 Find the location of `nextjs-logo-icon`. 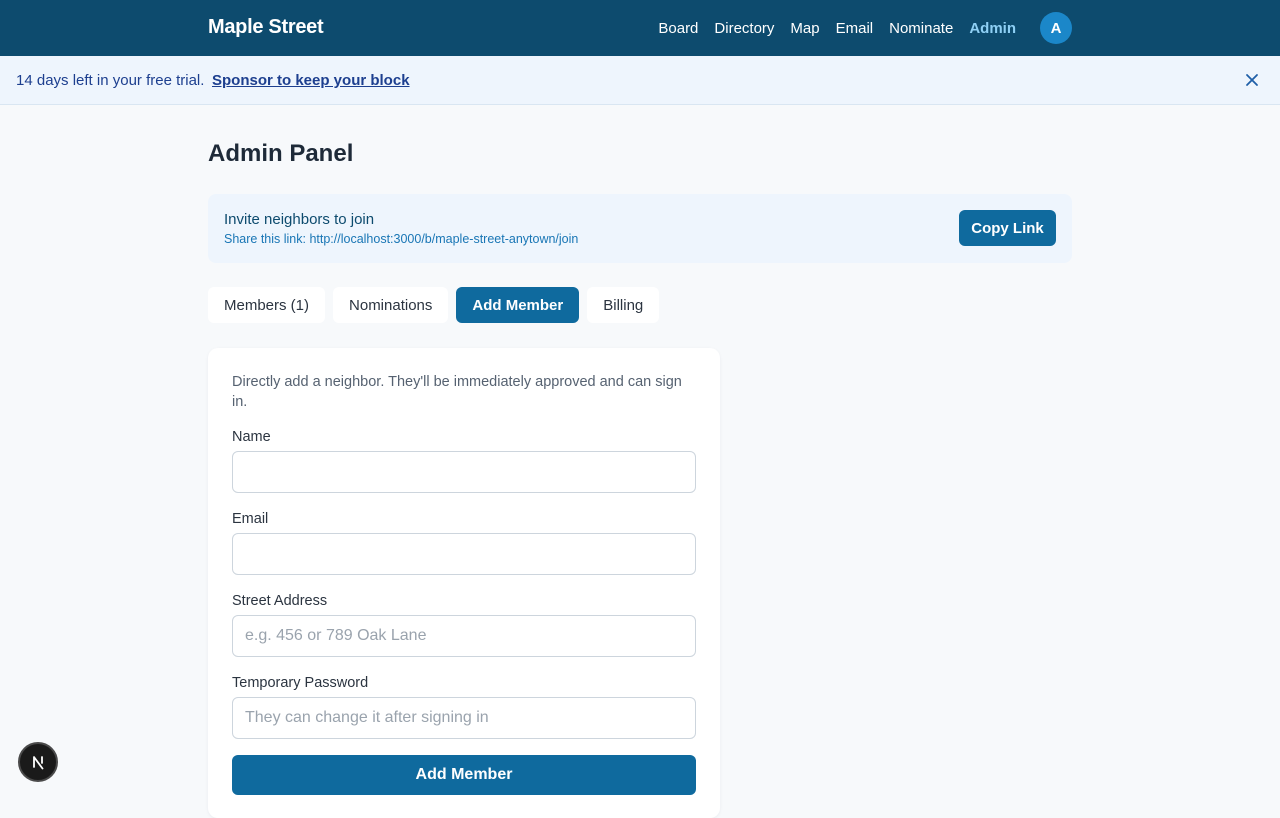

nextjs-logo-icon is located at coordinates (38, 762).